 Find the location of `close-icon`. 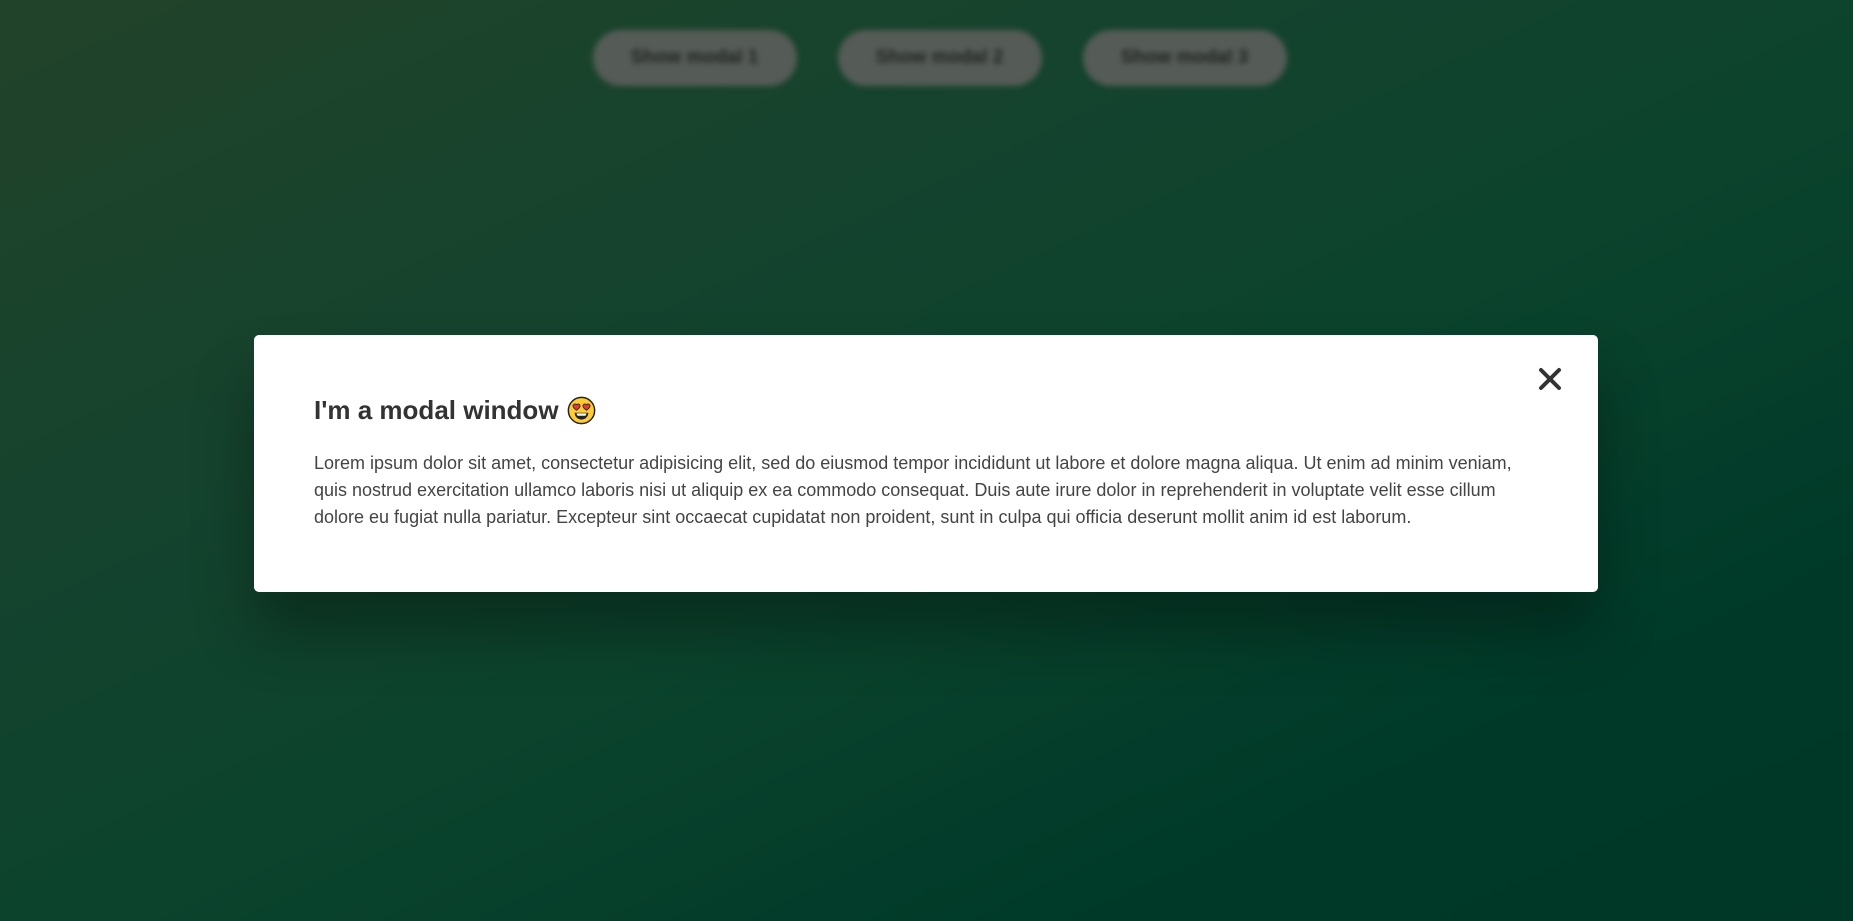

close-icon is located at coordinates (1550, 379).